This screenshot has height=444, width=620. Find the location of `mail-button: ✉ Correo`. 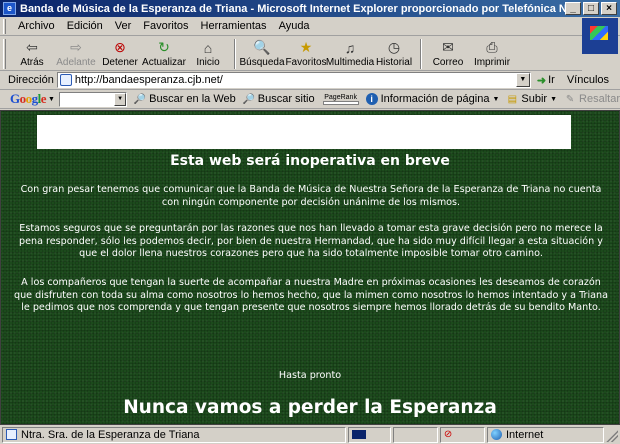

mail-button: ✉ Correo is located at coordinates (448, 54).